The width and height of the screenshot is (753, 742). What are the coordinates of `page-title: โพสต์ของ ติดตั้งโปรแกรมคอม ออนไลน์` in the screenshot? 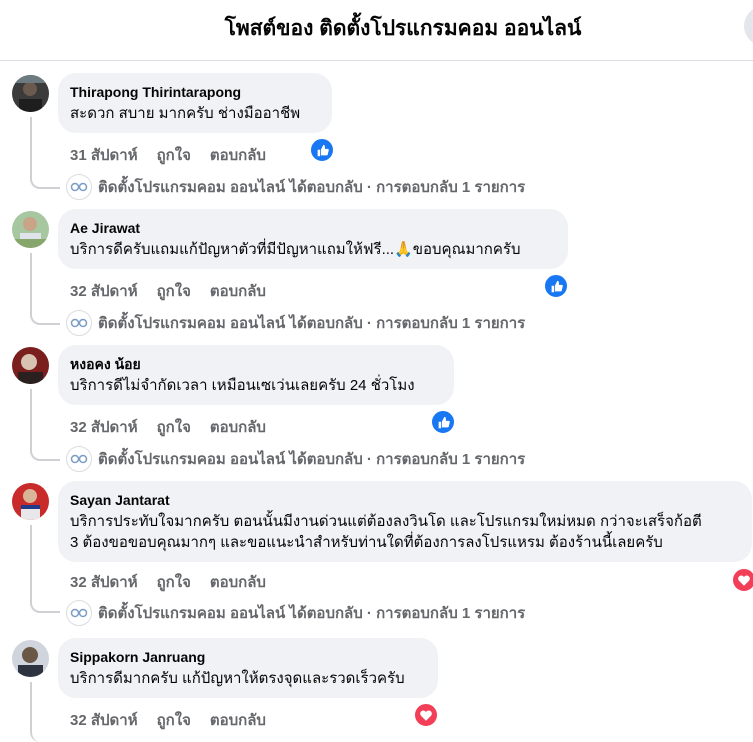 It's located at (403, 28).